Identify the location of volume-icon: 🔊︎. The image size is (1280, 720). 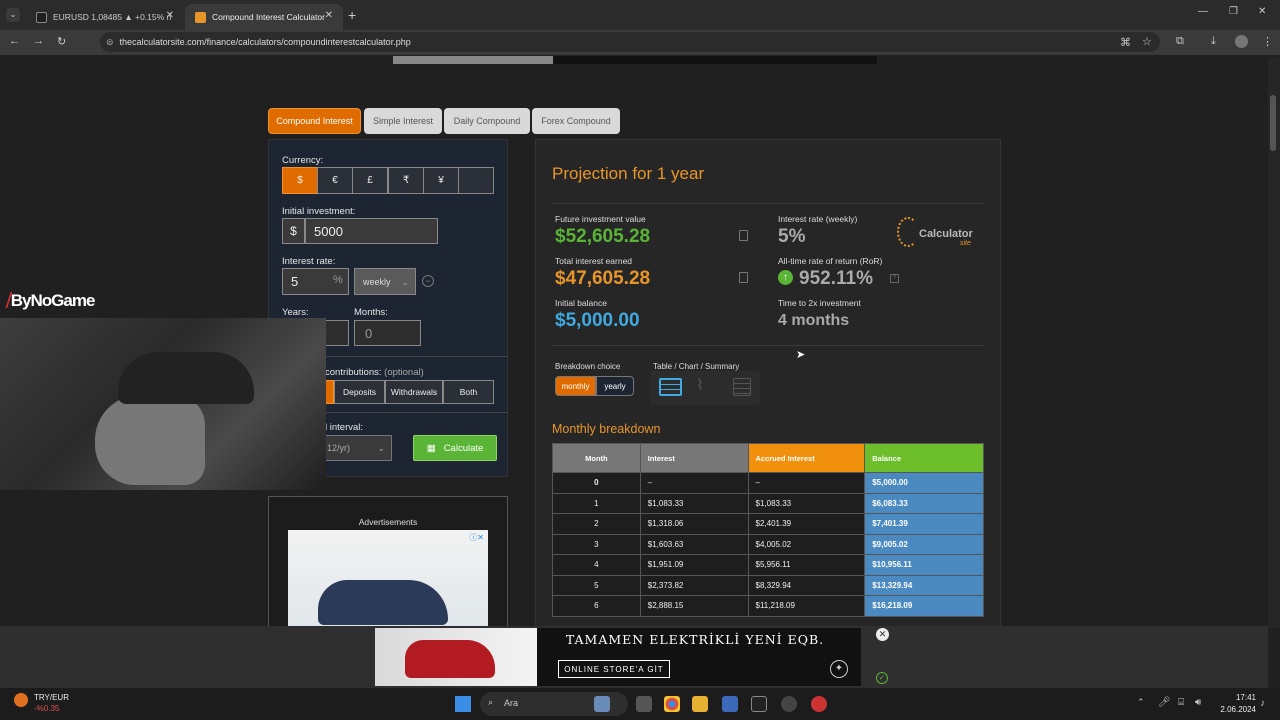
(1198, 702).